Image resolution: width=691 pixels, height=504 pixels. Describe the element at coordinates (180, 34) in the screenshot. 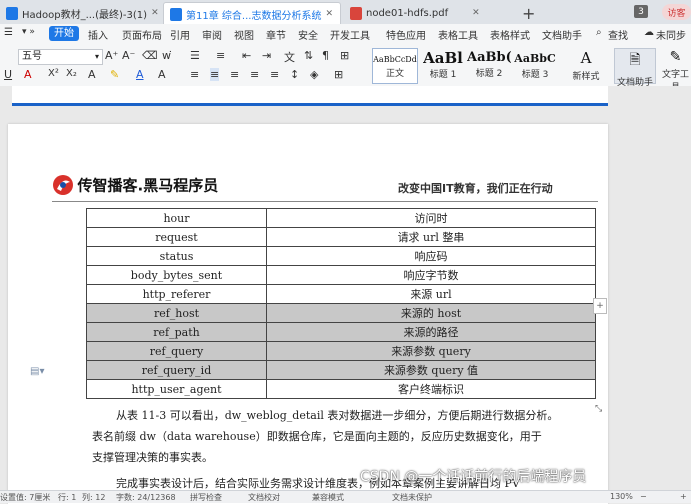

I see `menu-references: 引用` at that location.